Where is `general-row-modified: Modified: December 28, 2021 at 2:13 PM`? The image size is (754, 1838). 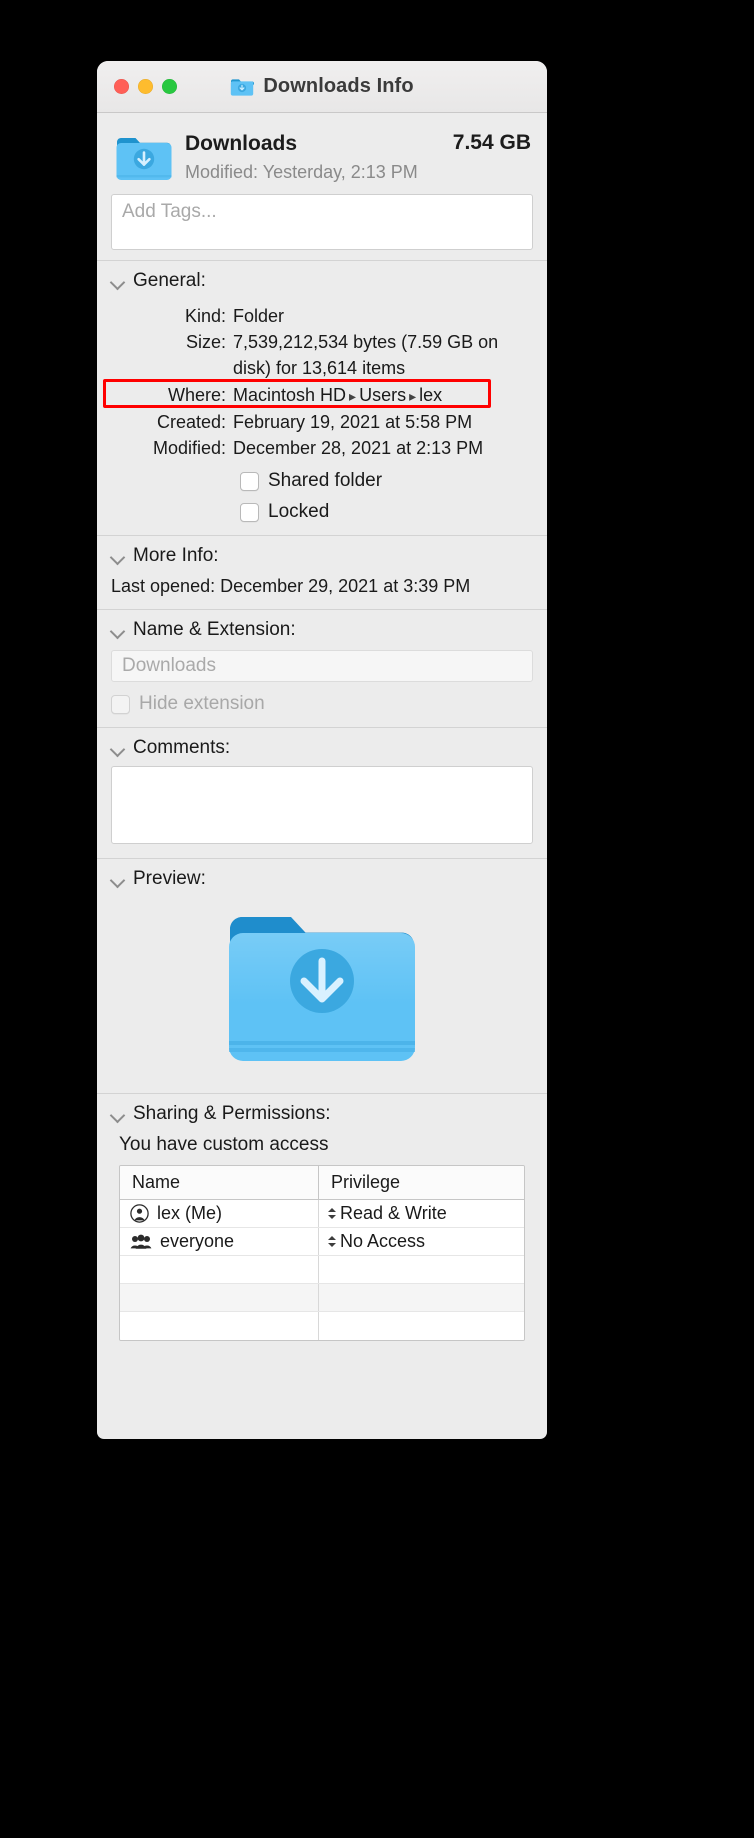 general-row-modified: Modified: December 28, 2021 at 2:13 PM is located at coordinates (322, 448).